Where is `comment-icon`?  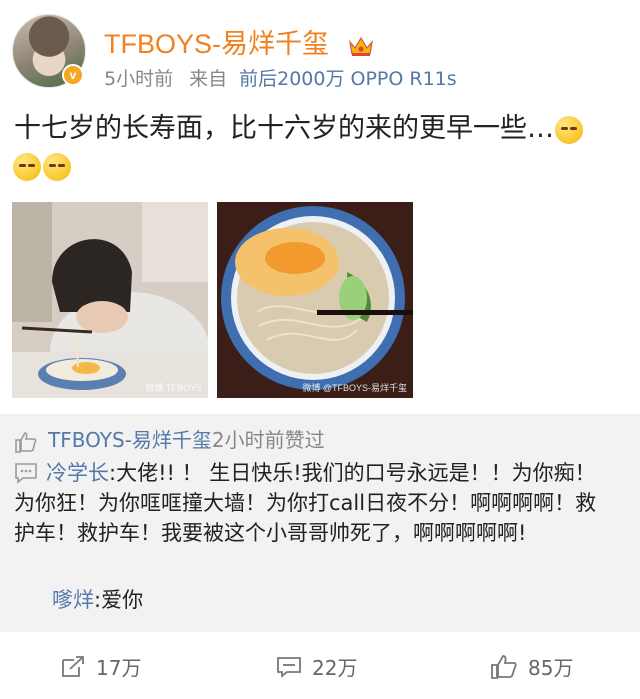
comment-icon is located at coordinates (289, 667).